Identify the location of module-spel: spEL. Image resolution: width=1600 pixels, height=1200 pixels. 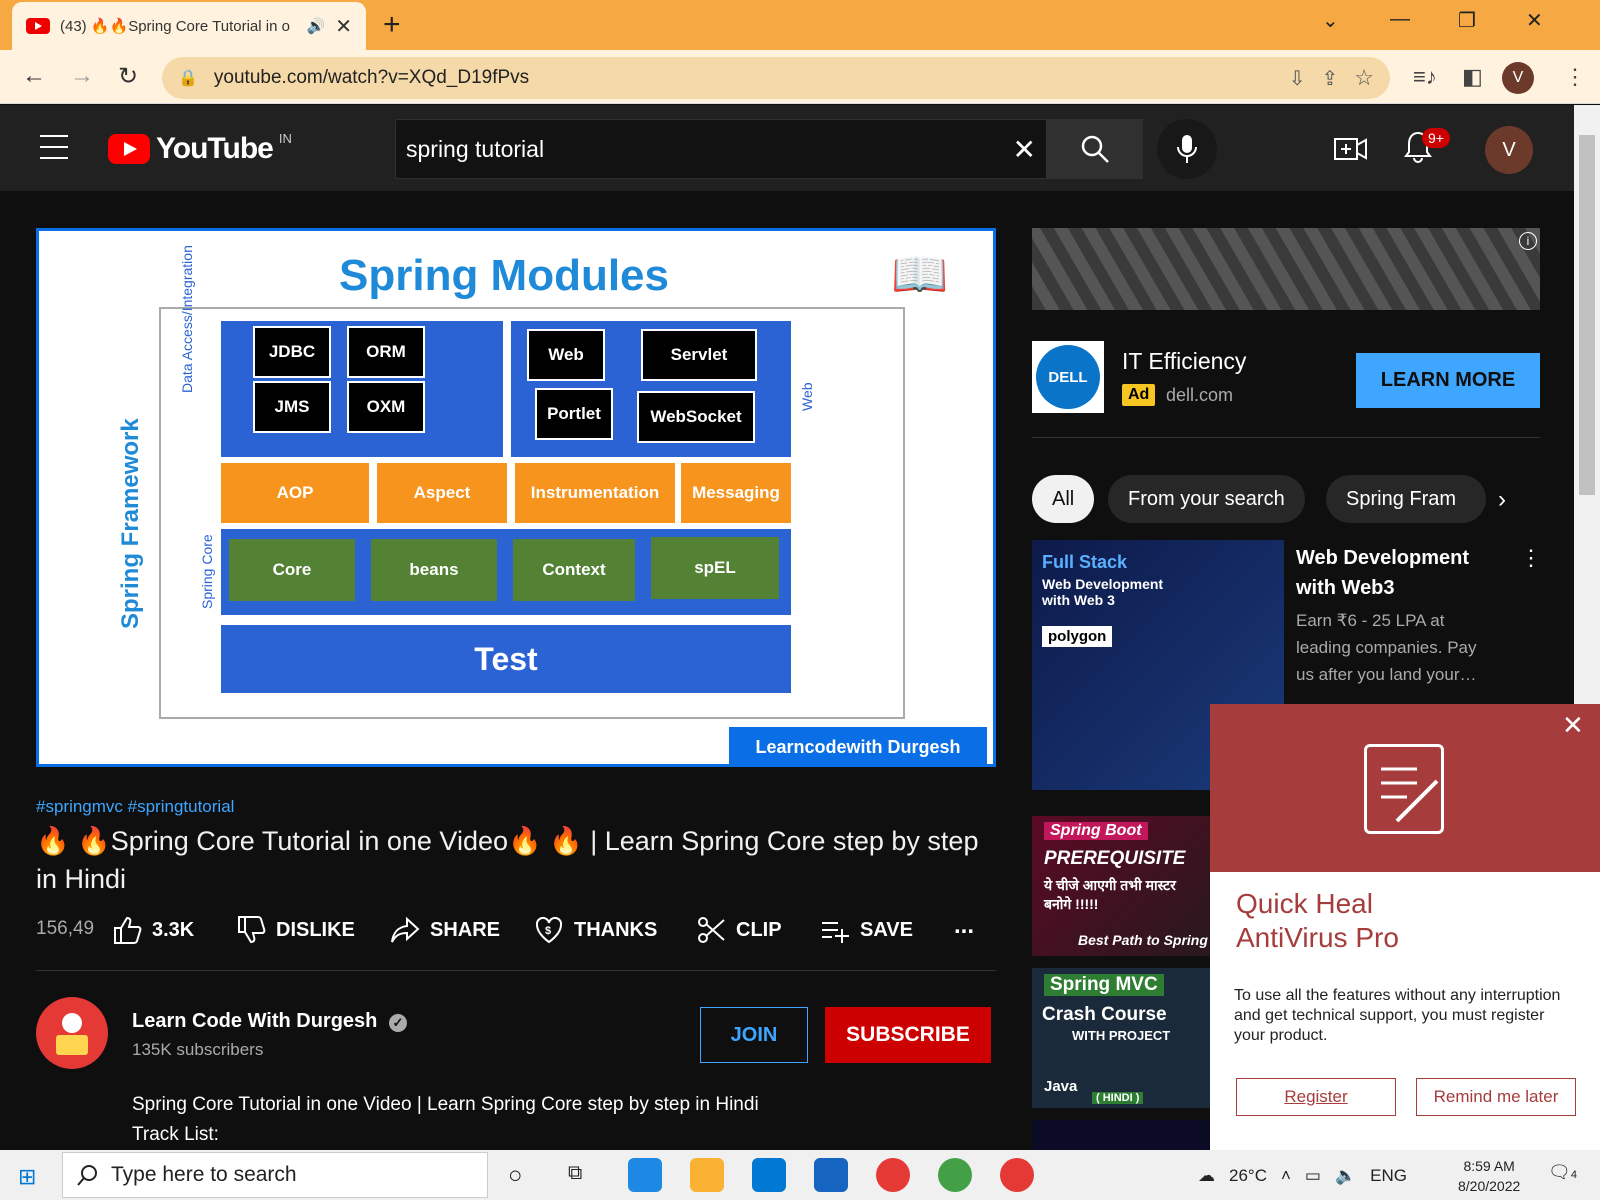
(715, 568).